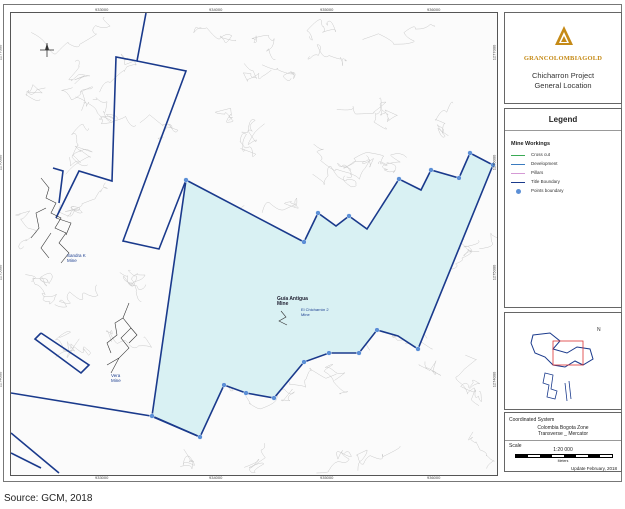 Image resolution: width=625 pixels, height=509 pixels. I want to click on legend-item: Title Boundary, so click(566, 182).